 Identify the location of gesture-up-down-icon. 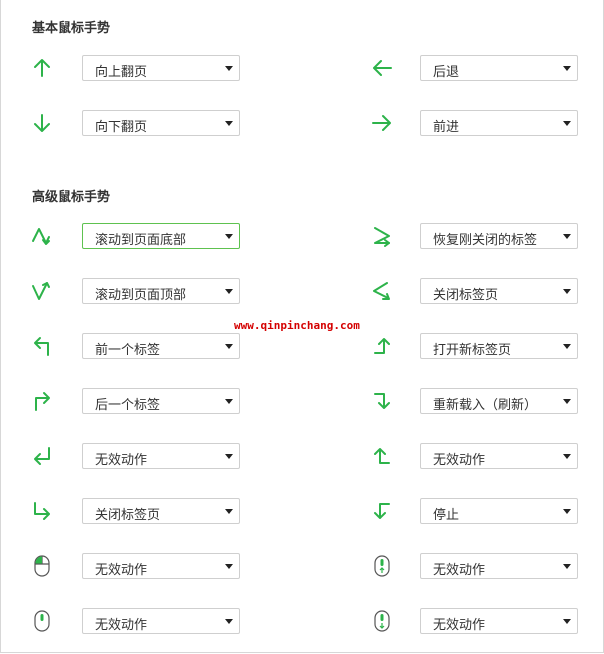
(42, 236).